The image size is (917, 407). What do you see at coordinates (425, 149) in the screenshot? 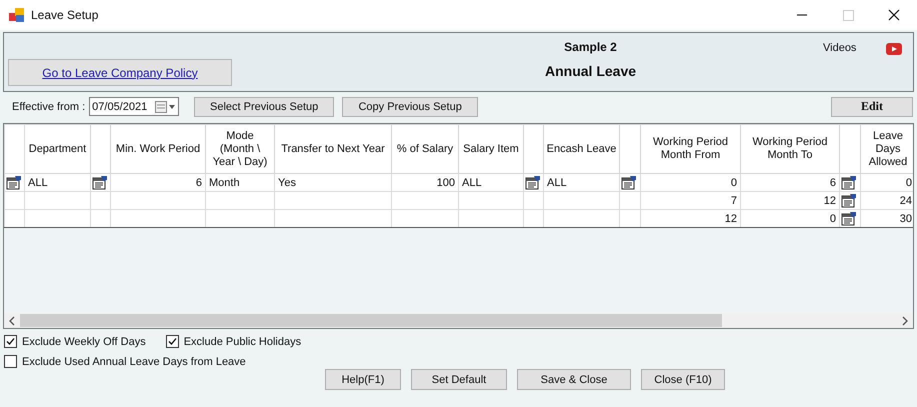
I see `column-header: % of Salary` at bounding box center [425, 149].